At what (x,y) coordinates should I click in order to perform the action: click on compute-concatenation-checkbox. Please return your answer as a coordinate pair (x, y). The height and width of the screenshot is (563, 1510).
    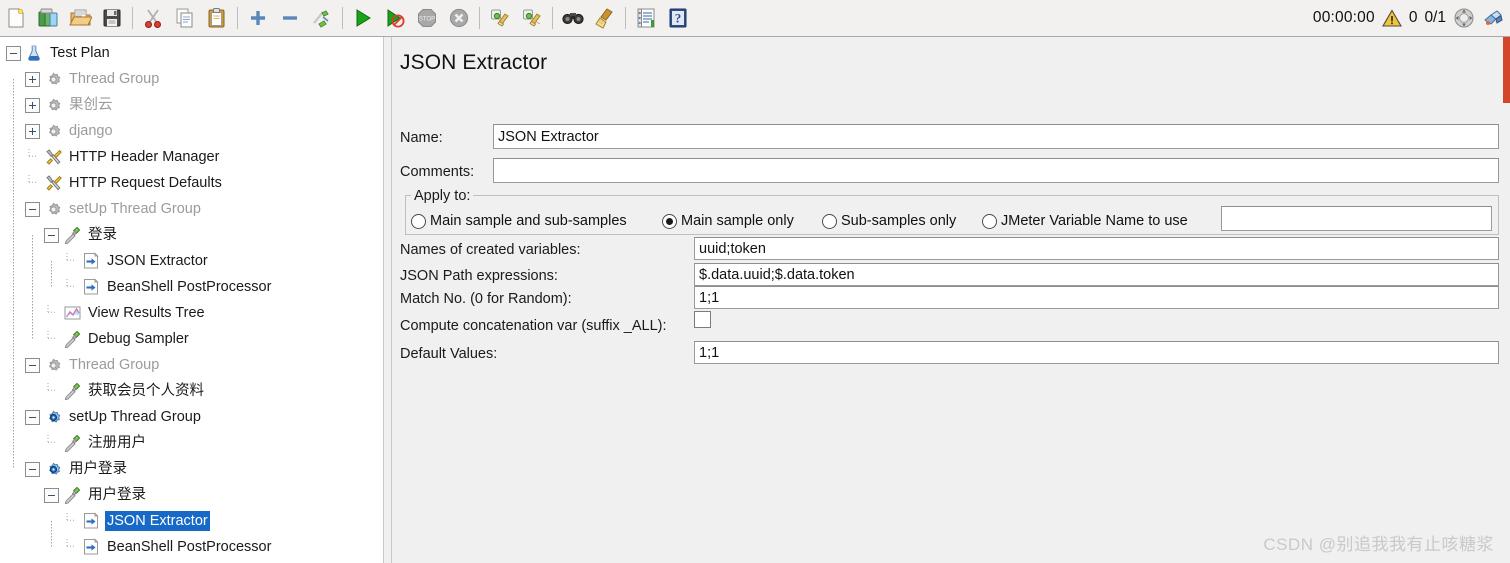
    Looking at the image, I should click on (702, 319).